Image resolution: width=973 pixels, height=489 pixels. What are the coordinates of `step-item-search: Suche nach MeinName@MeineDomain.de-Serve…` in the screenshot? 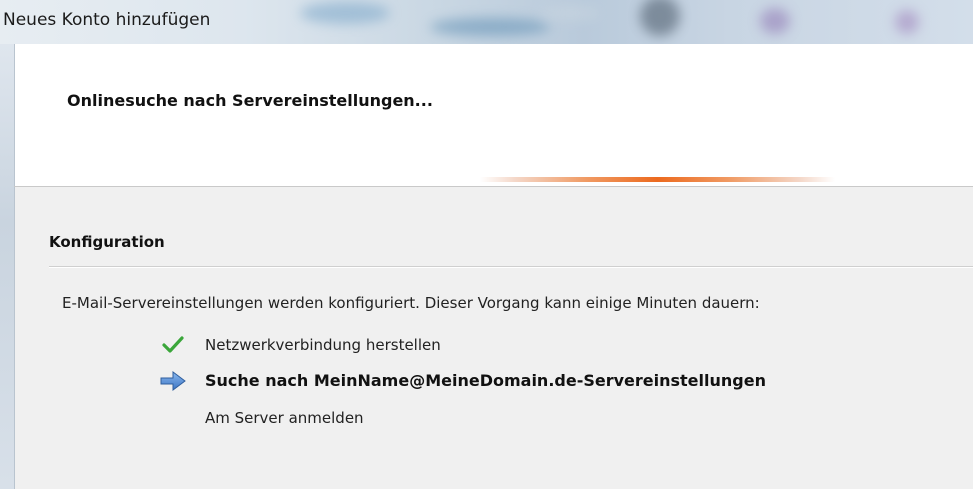 It's located at (465, 382).